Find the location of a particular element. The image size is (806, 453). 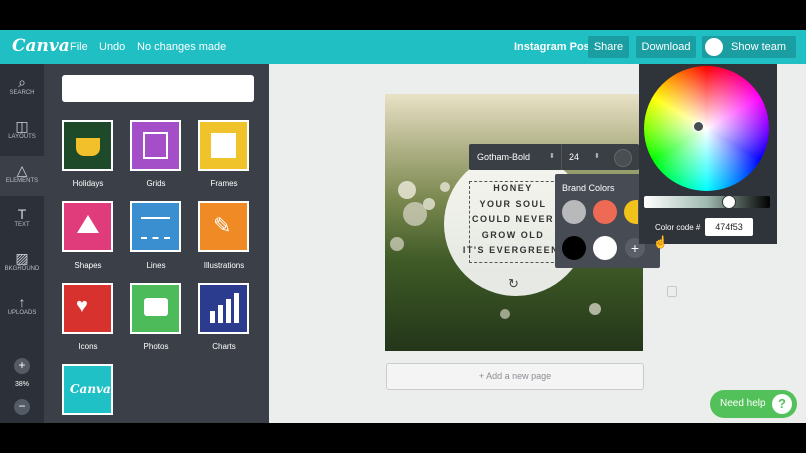

rail-item-text: T TEXT is located at coordinates (22, 217).